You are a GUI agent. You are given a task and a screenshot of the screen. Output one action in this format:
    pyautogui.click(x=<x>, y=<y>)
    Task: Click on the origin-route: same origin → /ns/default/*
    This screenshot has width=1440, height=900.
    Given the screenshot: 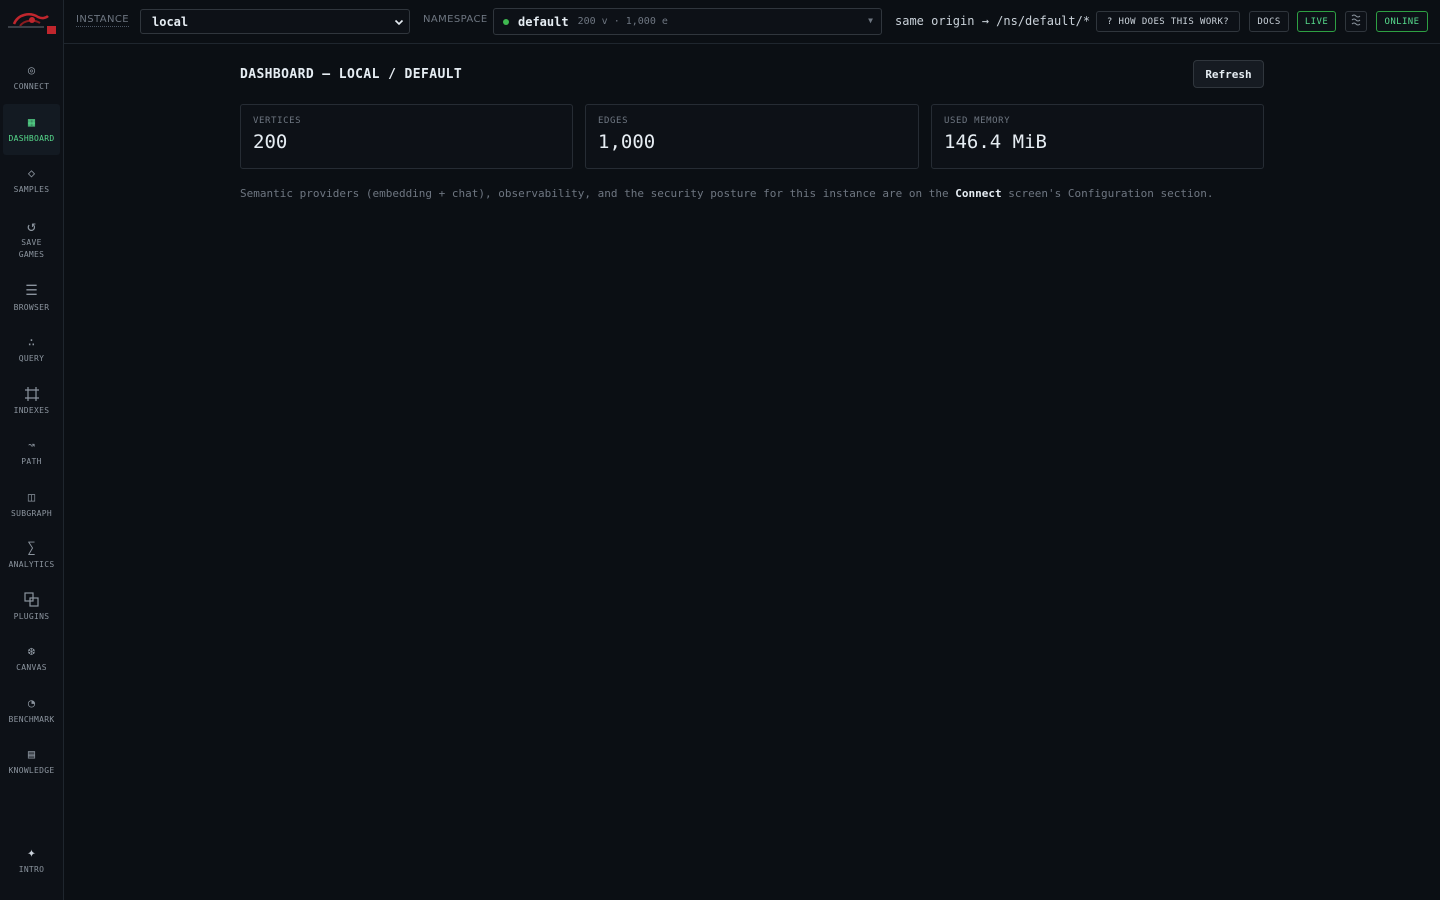 What is the action you would take?
    pyautogui.click(x=993, y=21)
    